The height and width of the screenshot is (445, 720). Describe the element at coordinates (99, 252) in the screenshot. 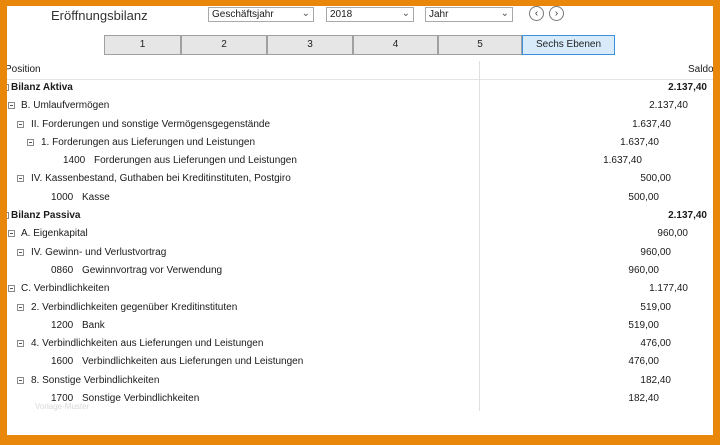

I see `row-label: IV. Gewinn- und Verlustvortrag` at that location.